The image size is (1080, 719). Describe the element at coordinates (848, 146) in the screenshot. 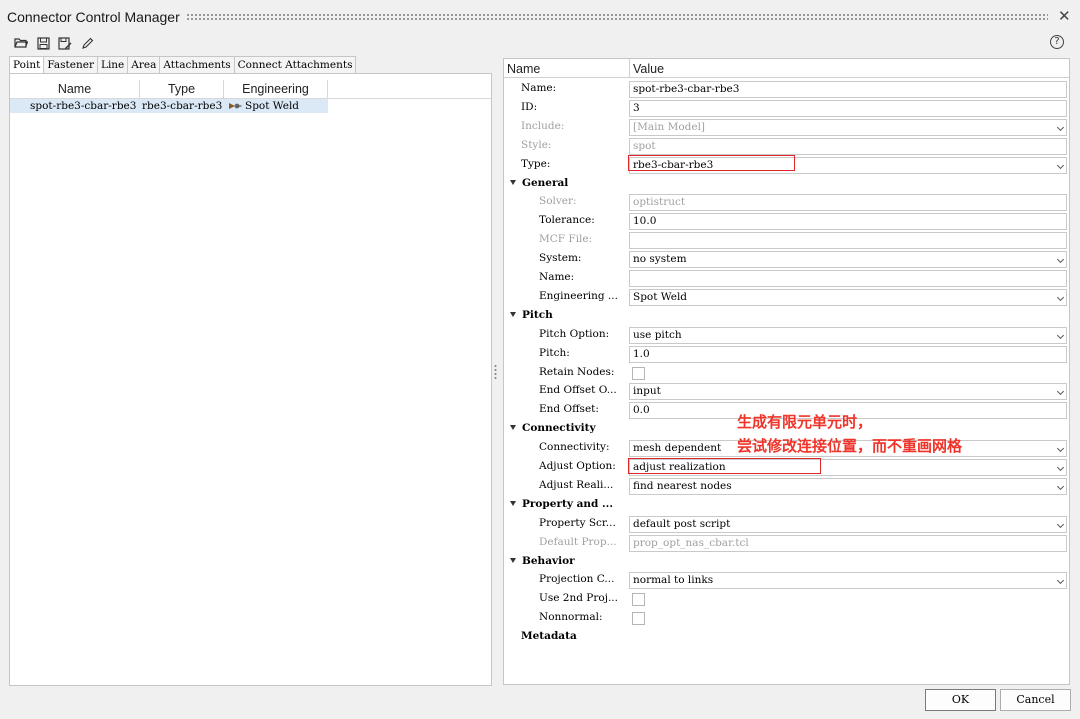

I see `property-input: spot` at that location.